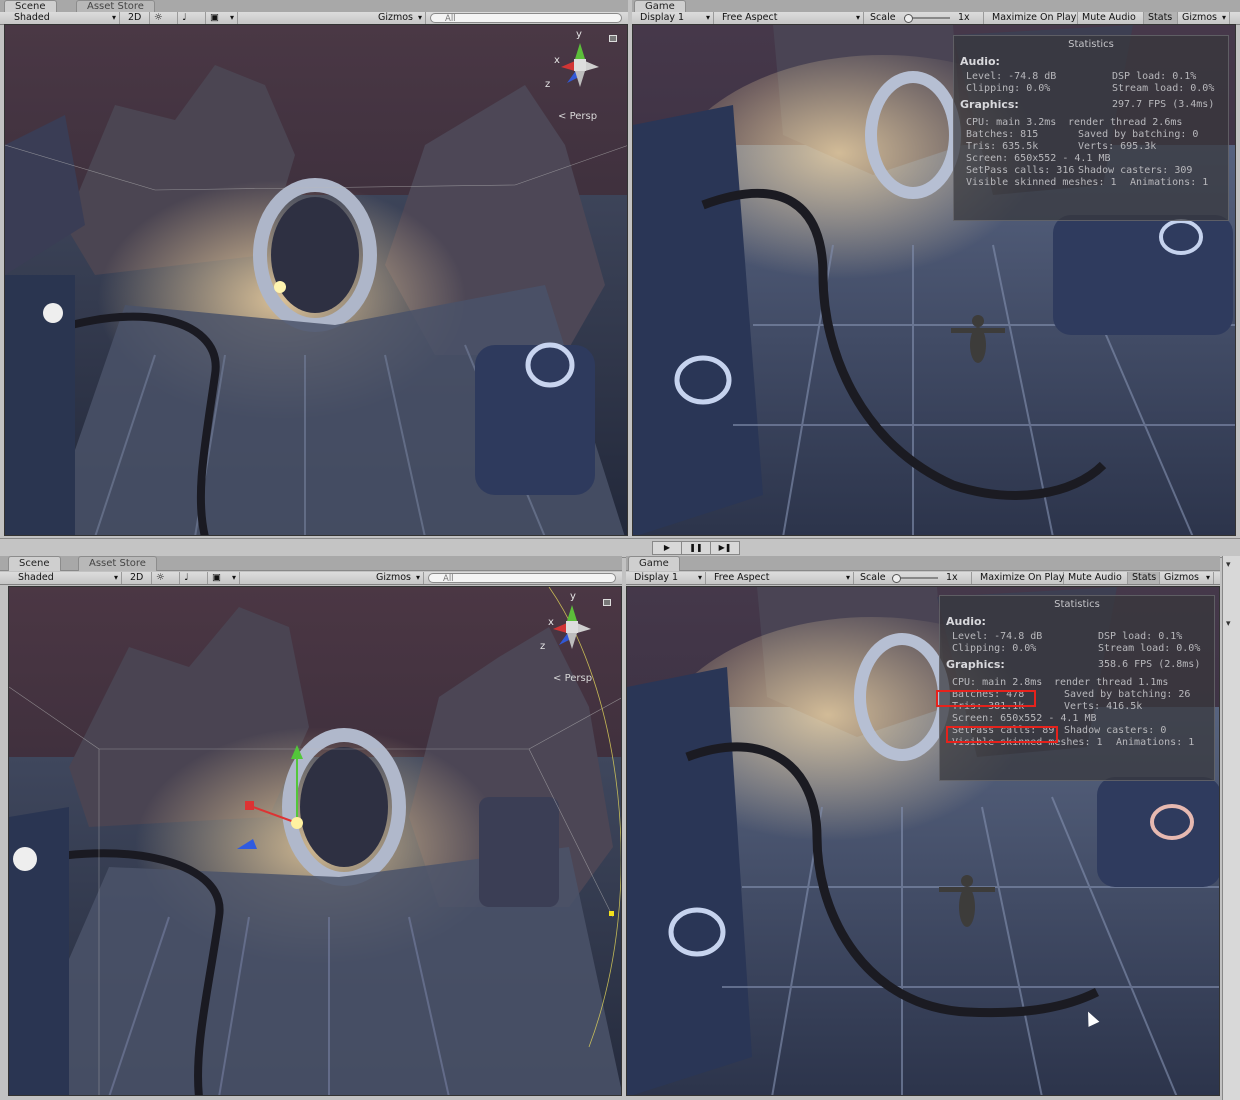 Image resolution: width=1240 pixels, height=1100 pixels. Describe the element at coordinates (1038, 158) in the screenshot. I see `screen-info: Screen: 650x552 - 4.1 MB` at that location.